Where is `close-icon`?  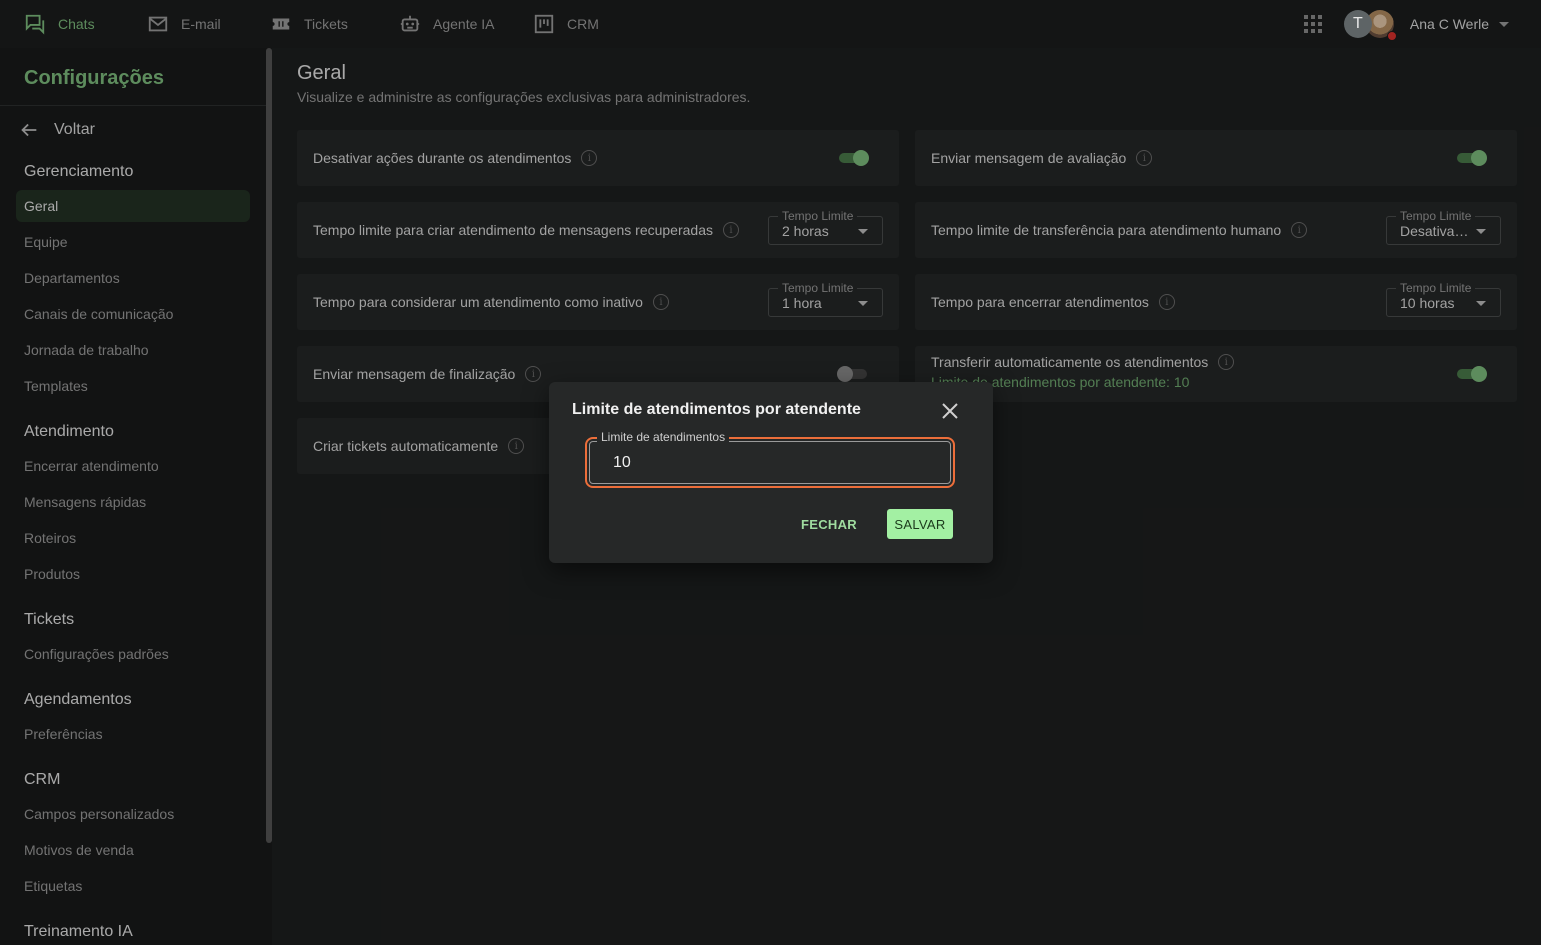 close-icon is located at coordinates (950, 411).